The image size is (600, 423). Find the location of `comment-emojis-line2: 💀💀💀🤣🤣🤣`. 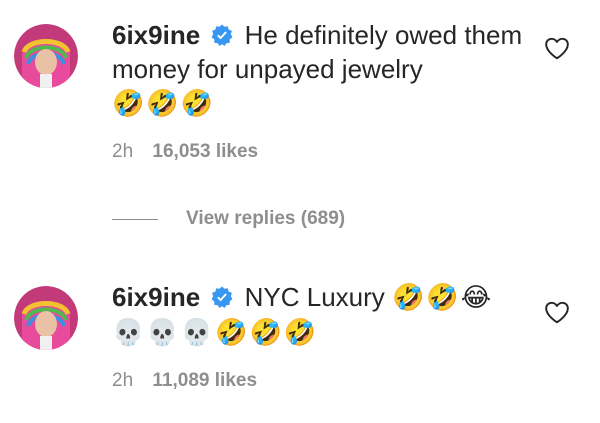

comment-emojis-line2: 💀💀💀🤣🤣🤣 is located at coordinates (215, 333).